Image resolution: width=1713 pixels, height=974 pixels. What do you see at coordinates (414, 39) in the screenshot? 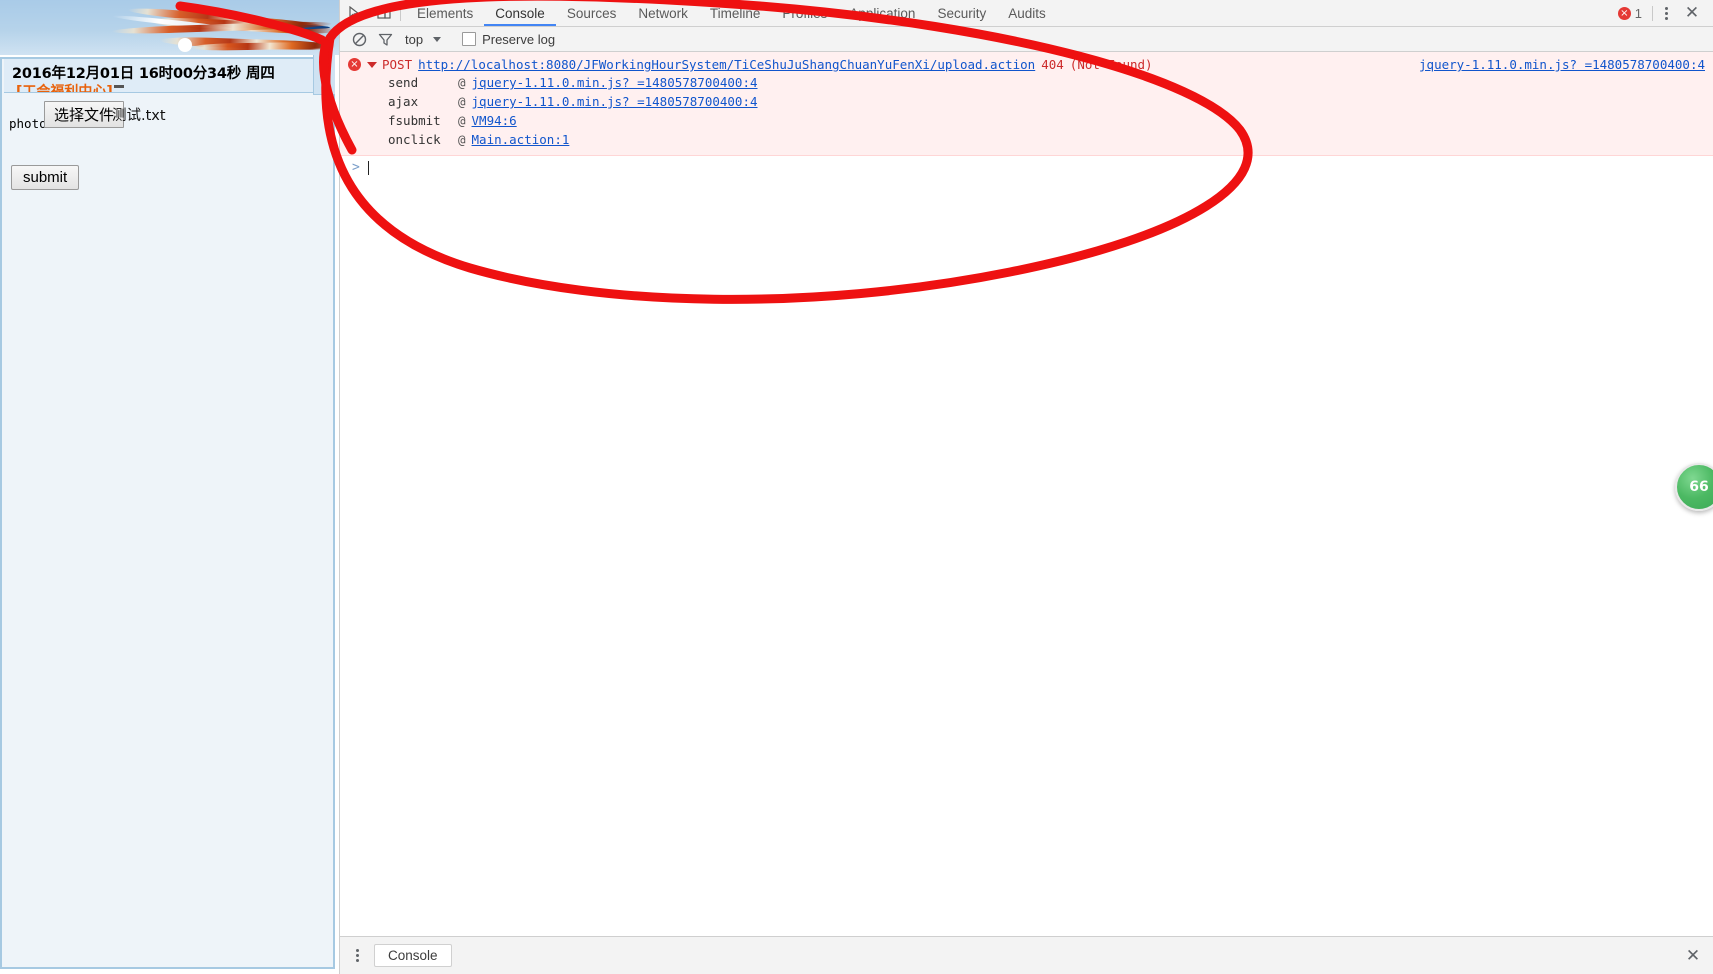
I see `execution-context-label: top` at bounding box center [414, 39].